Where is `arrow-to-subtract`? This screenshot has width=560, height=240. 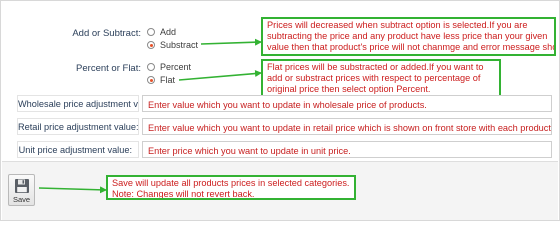 arrow-to-subtract is located at coordinates (231, 42).